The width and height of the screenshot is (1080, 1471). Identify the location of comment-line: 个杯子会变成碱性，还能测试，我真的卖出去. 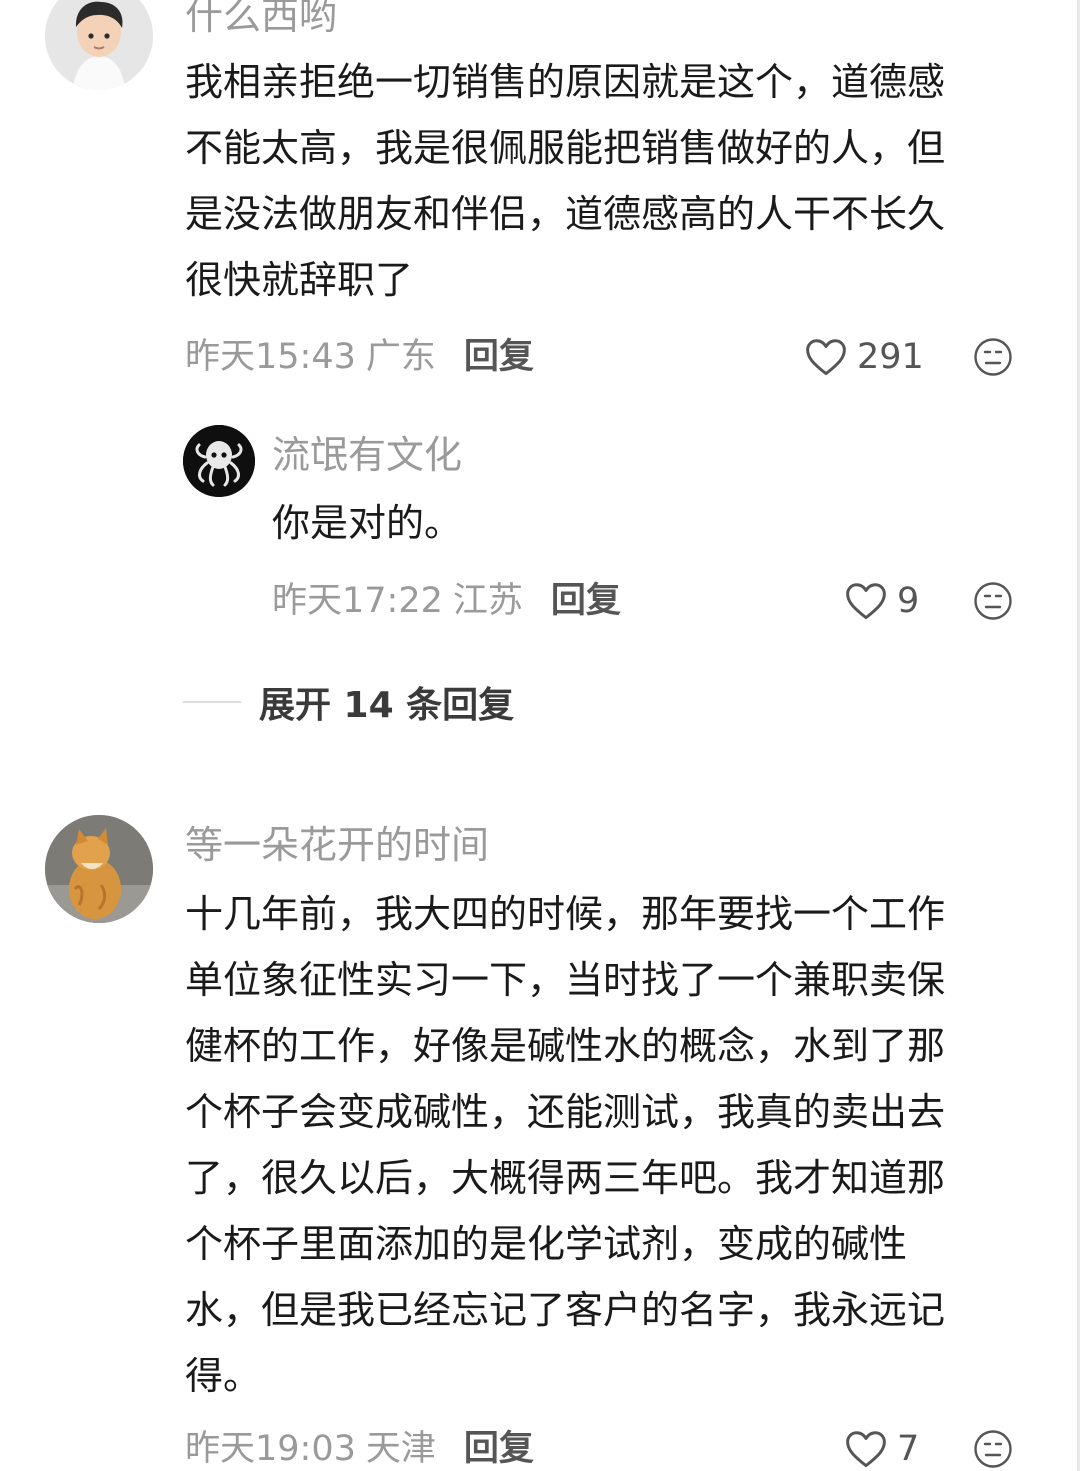
(565, 1112).